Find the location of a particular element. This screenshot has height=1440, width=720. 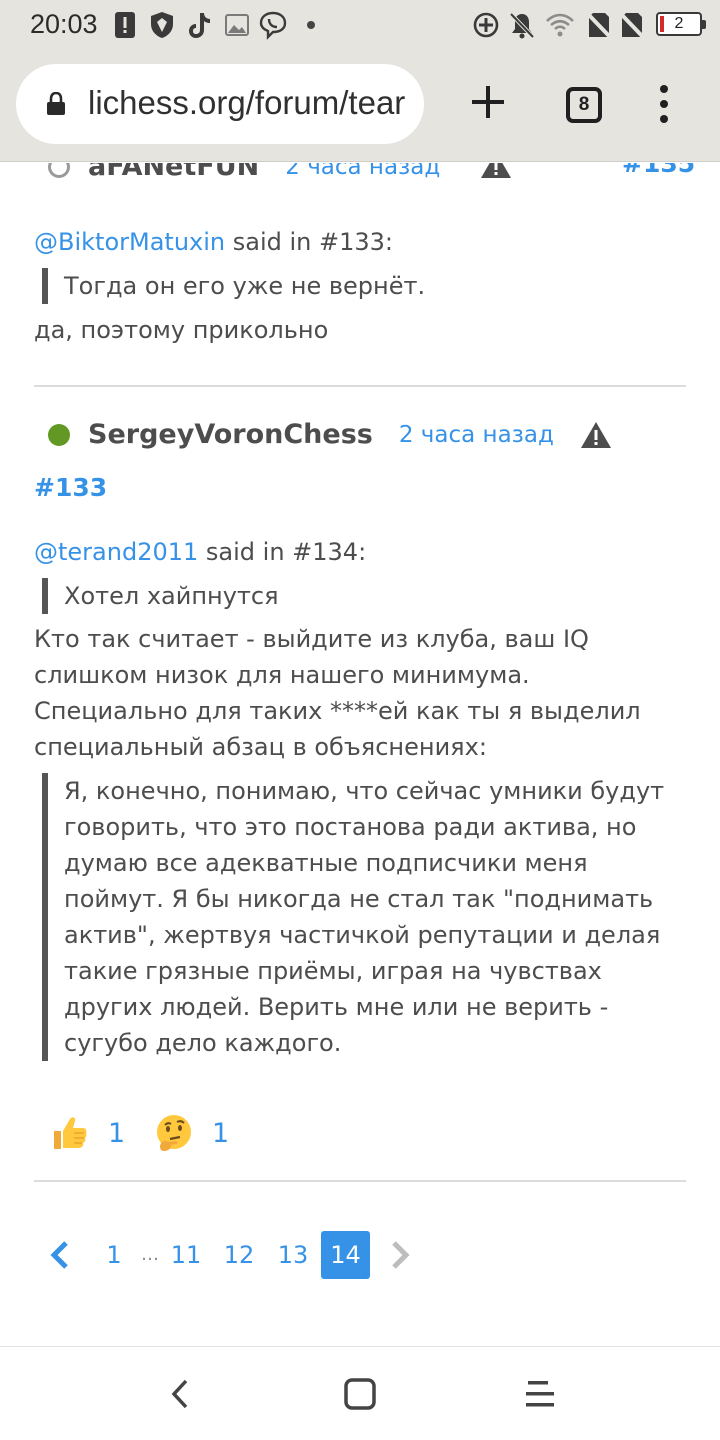

viber-icon is located at coordinates (273, 25).